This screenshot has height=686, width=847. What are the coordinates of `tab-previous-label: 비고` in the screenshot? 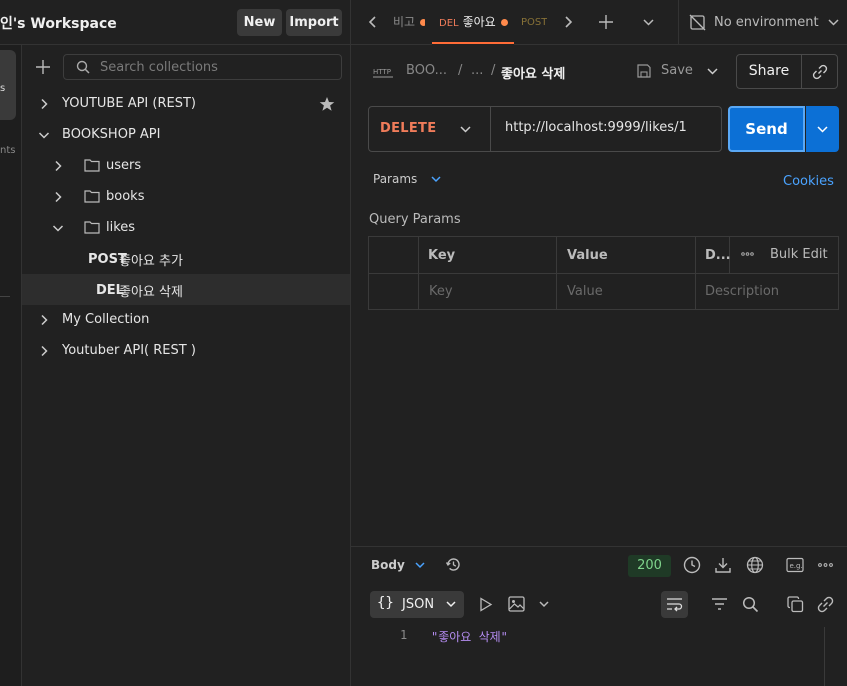 It's located at (404, 22).